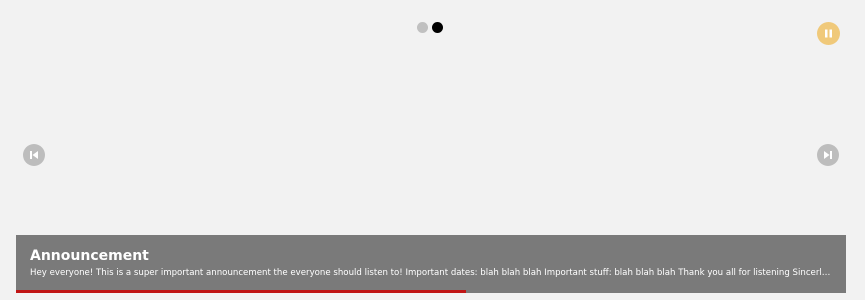 The image size is (865, 300). What do you see at coordinates (437, 27) in the screenshot?
I see `slide-dot-2-active` at bounding box center [437, 27].